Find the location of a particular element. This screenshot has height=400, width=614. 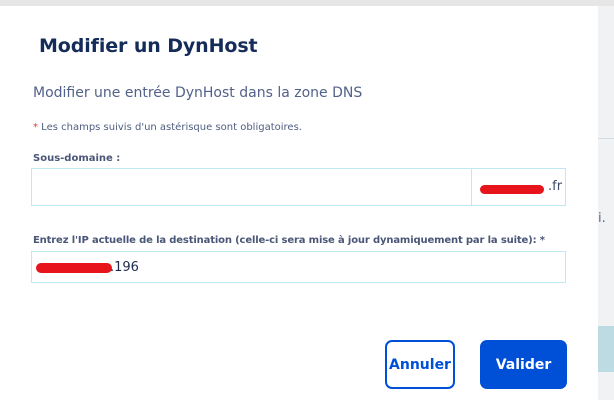

ip-required-mark: * is located at coordinates (542, 240).